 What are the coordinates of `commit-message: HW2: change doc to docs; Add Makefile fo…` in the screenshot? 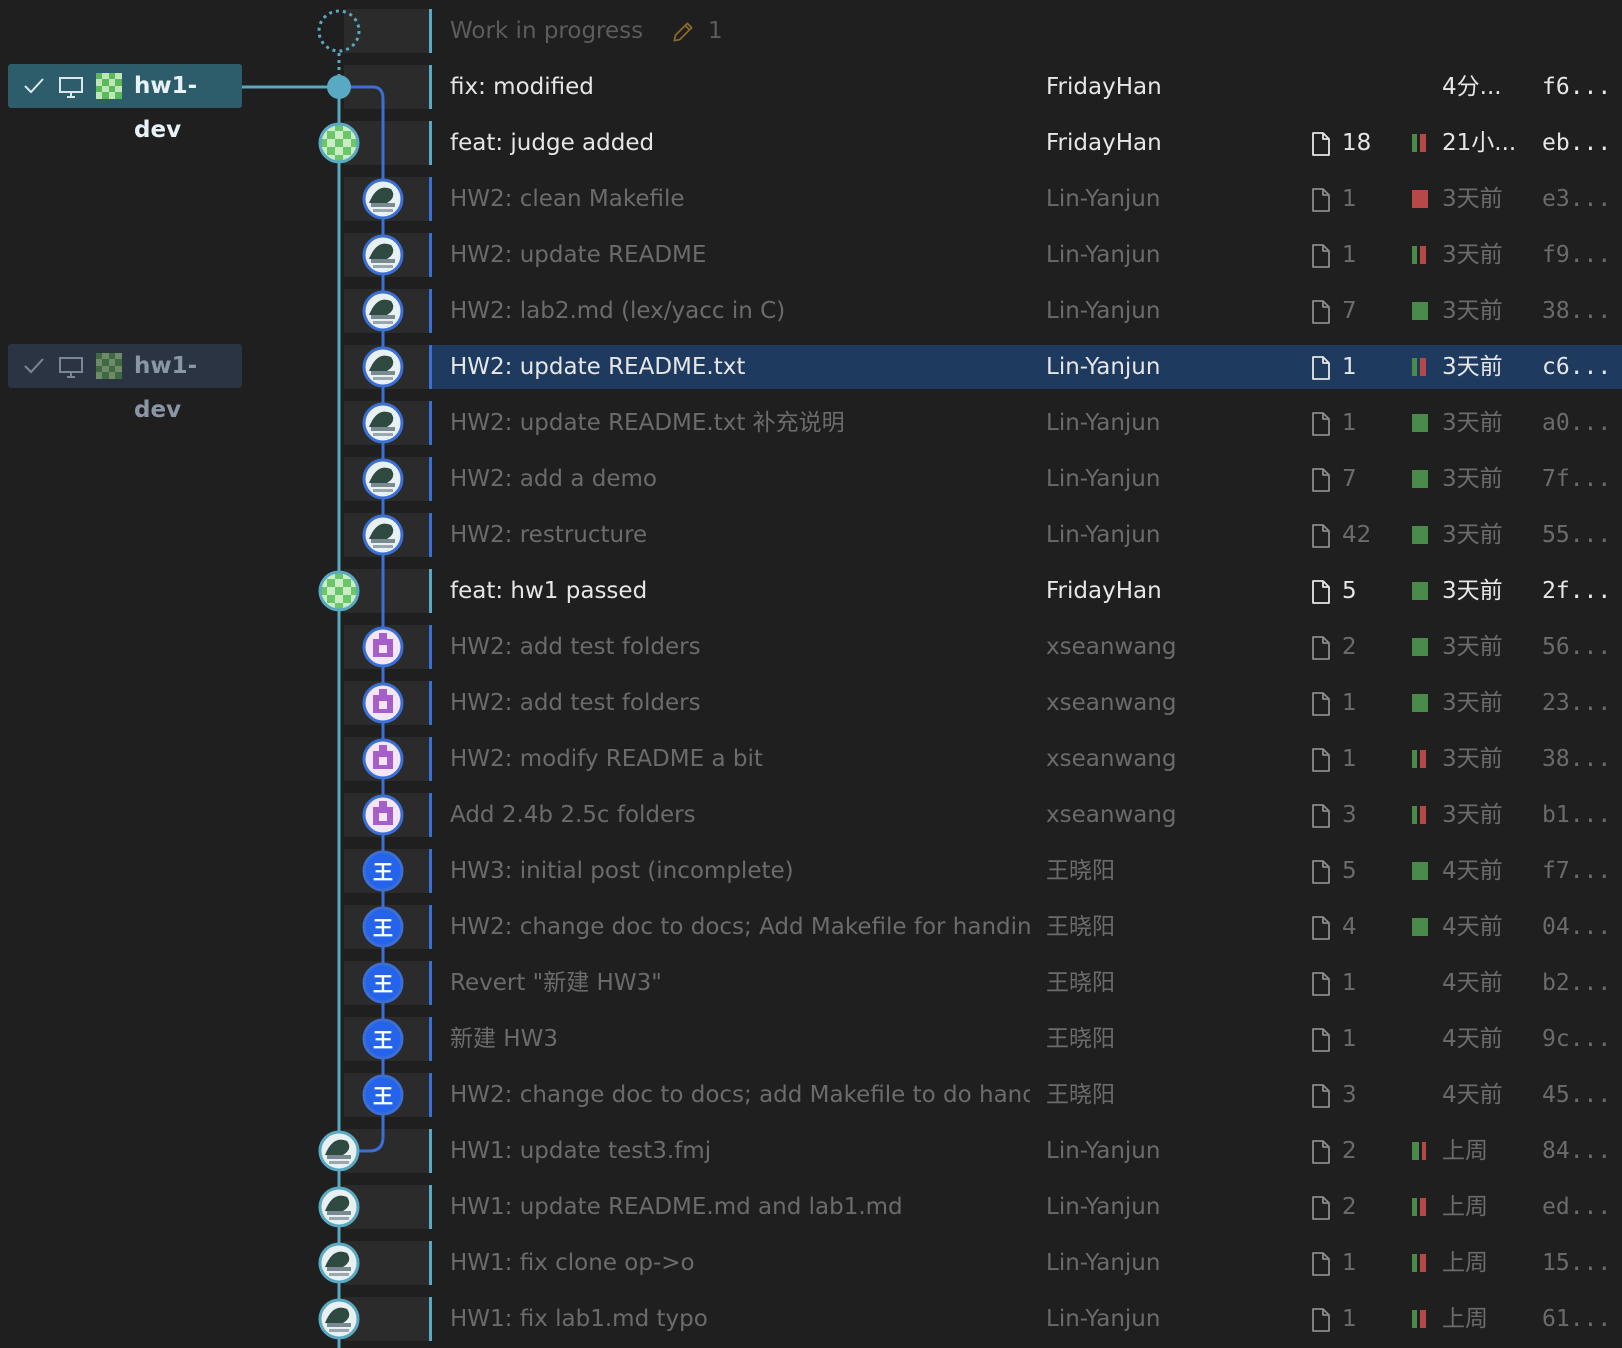 It's located at (740, 927).